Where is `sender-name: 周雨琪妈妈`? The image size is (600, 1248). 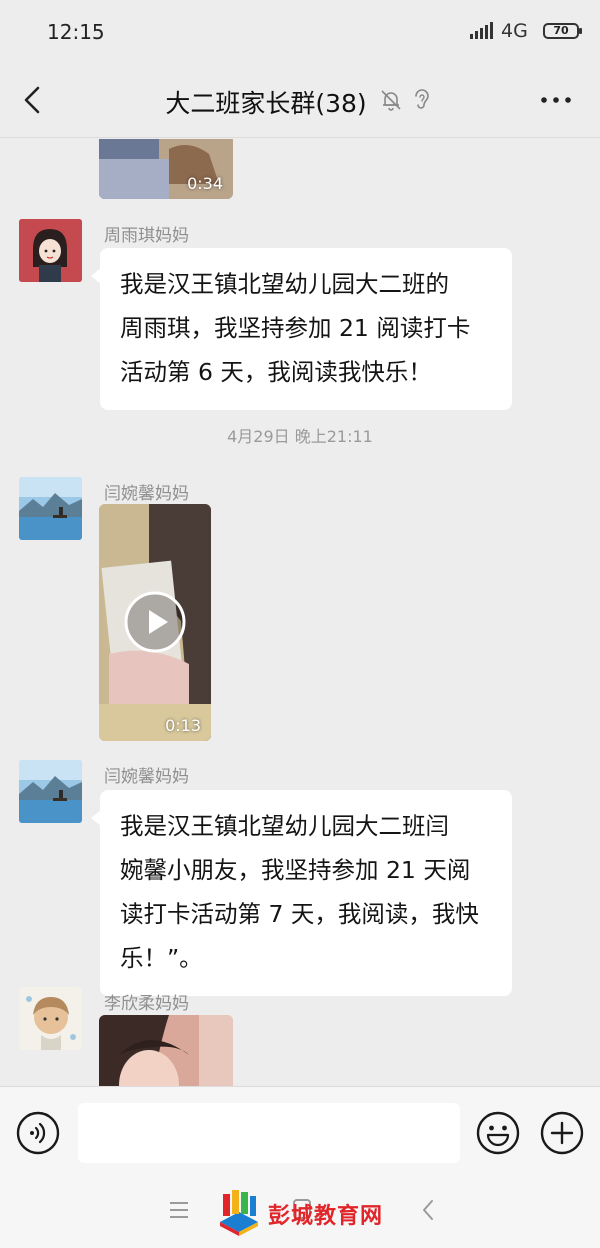 sender-name: 周雨琪妈妈 is located at coordinates (146, 236).